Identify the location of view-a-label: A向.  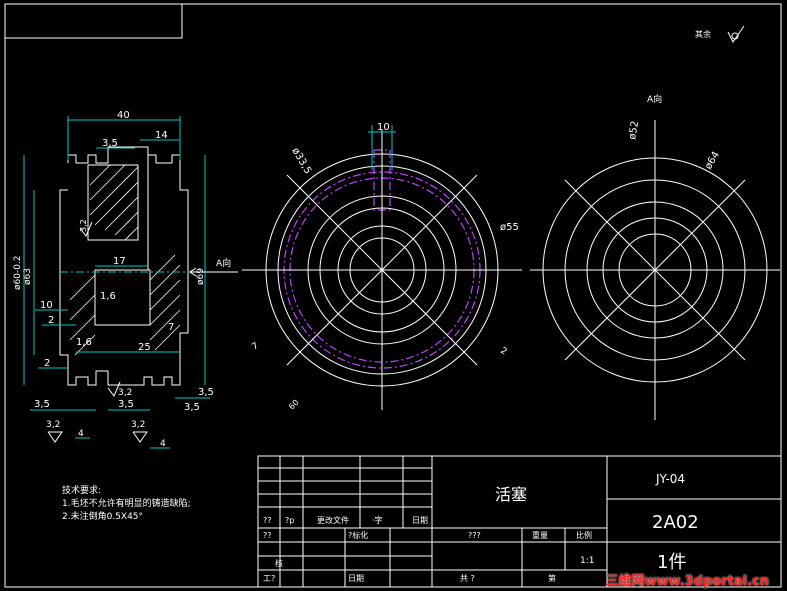
(223, 263).